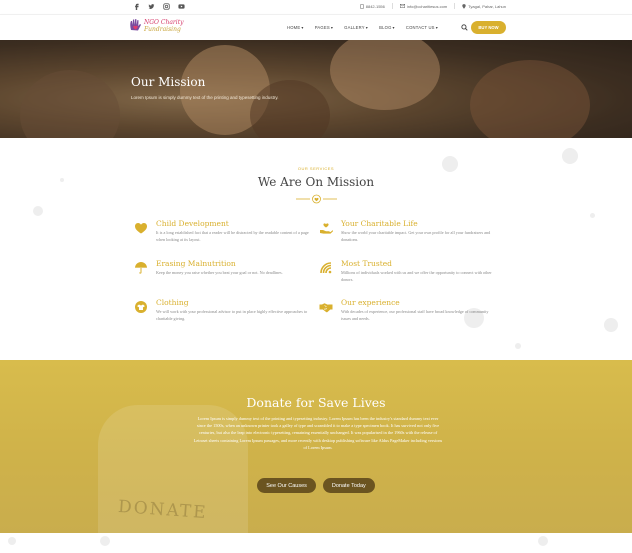 The image size is (632, 553). What do you see at coordinates (136, 6) in the screenshot?
I see `facebook-icon` at bounding box center [136, 6].